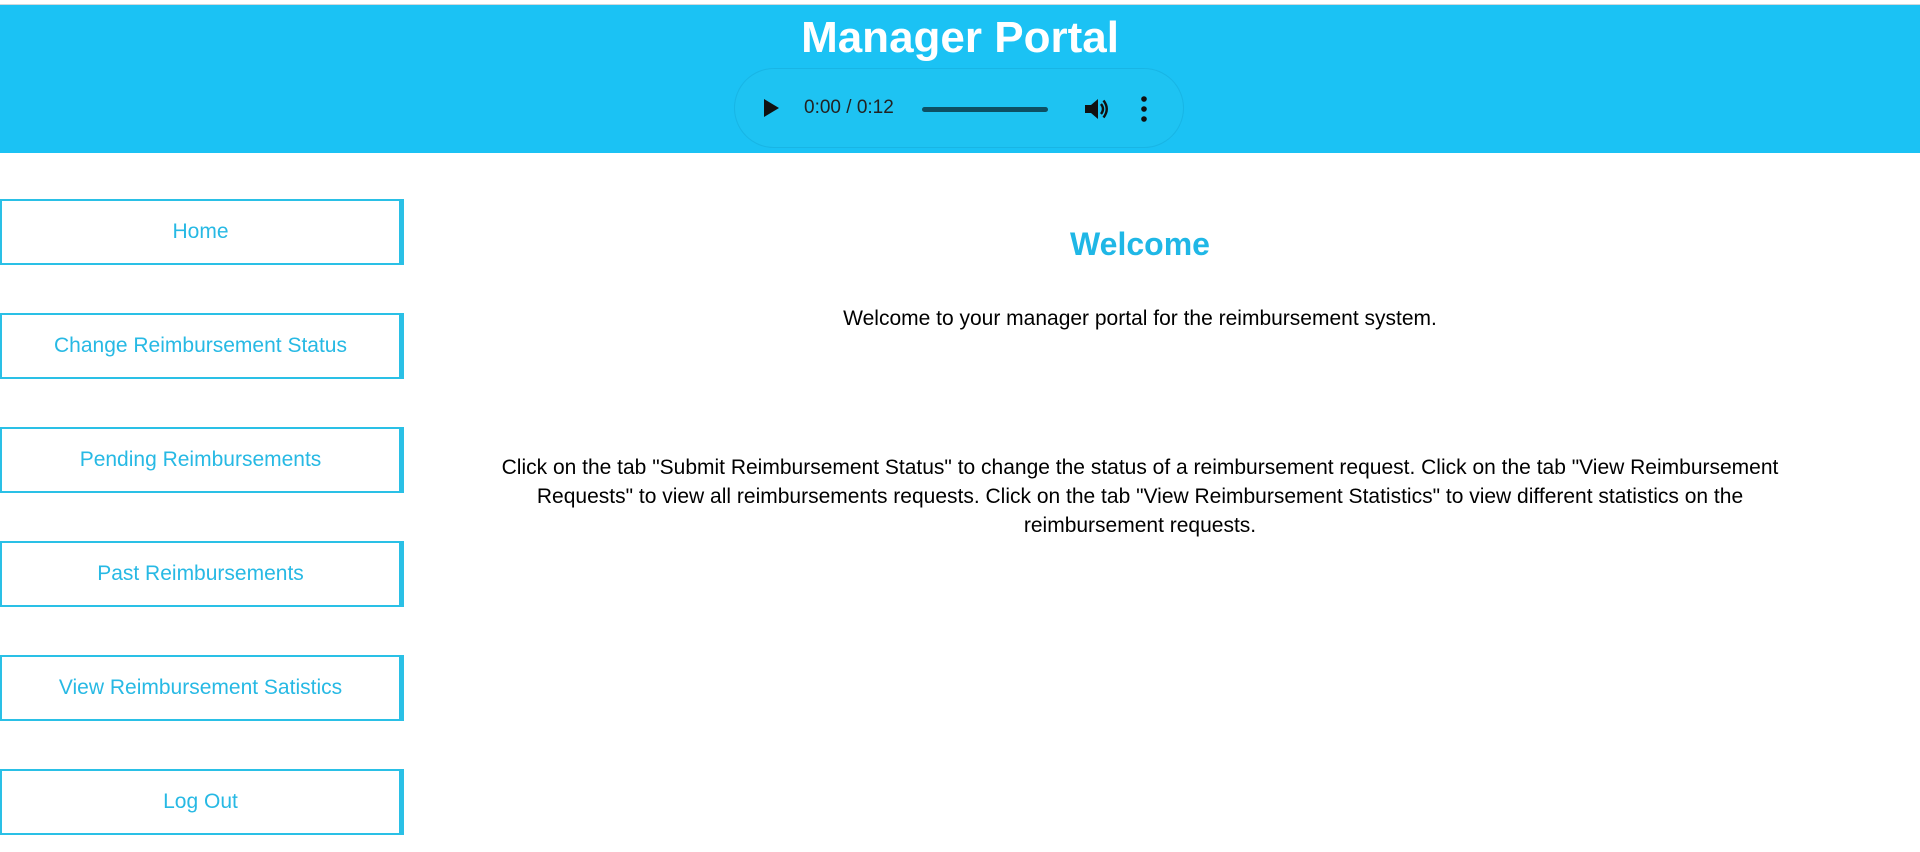 Image resolution: width=1920 pixels, height=852 pixels. Describe the element at coordinates (849, 107) in the screenshot. I see `audio-time-display: 0:00 / 0:12` at that location.